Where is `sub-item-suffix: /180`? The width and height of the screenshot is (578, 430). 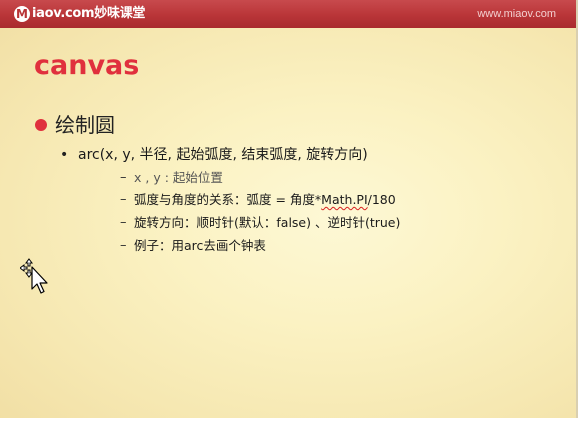
sub-item-suffix: /180 is located at coordinates (381, 199).